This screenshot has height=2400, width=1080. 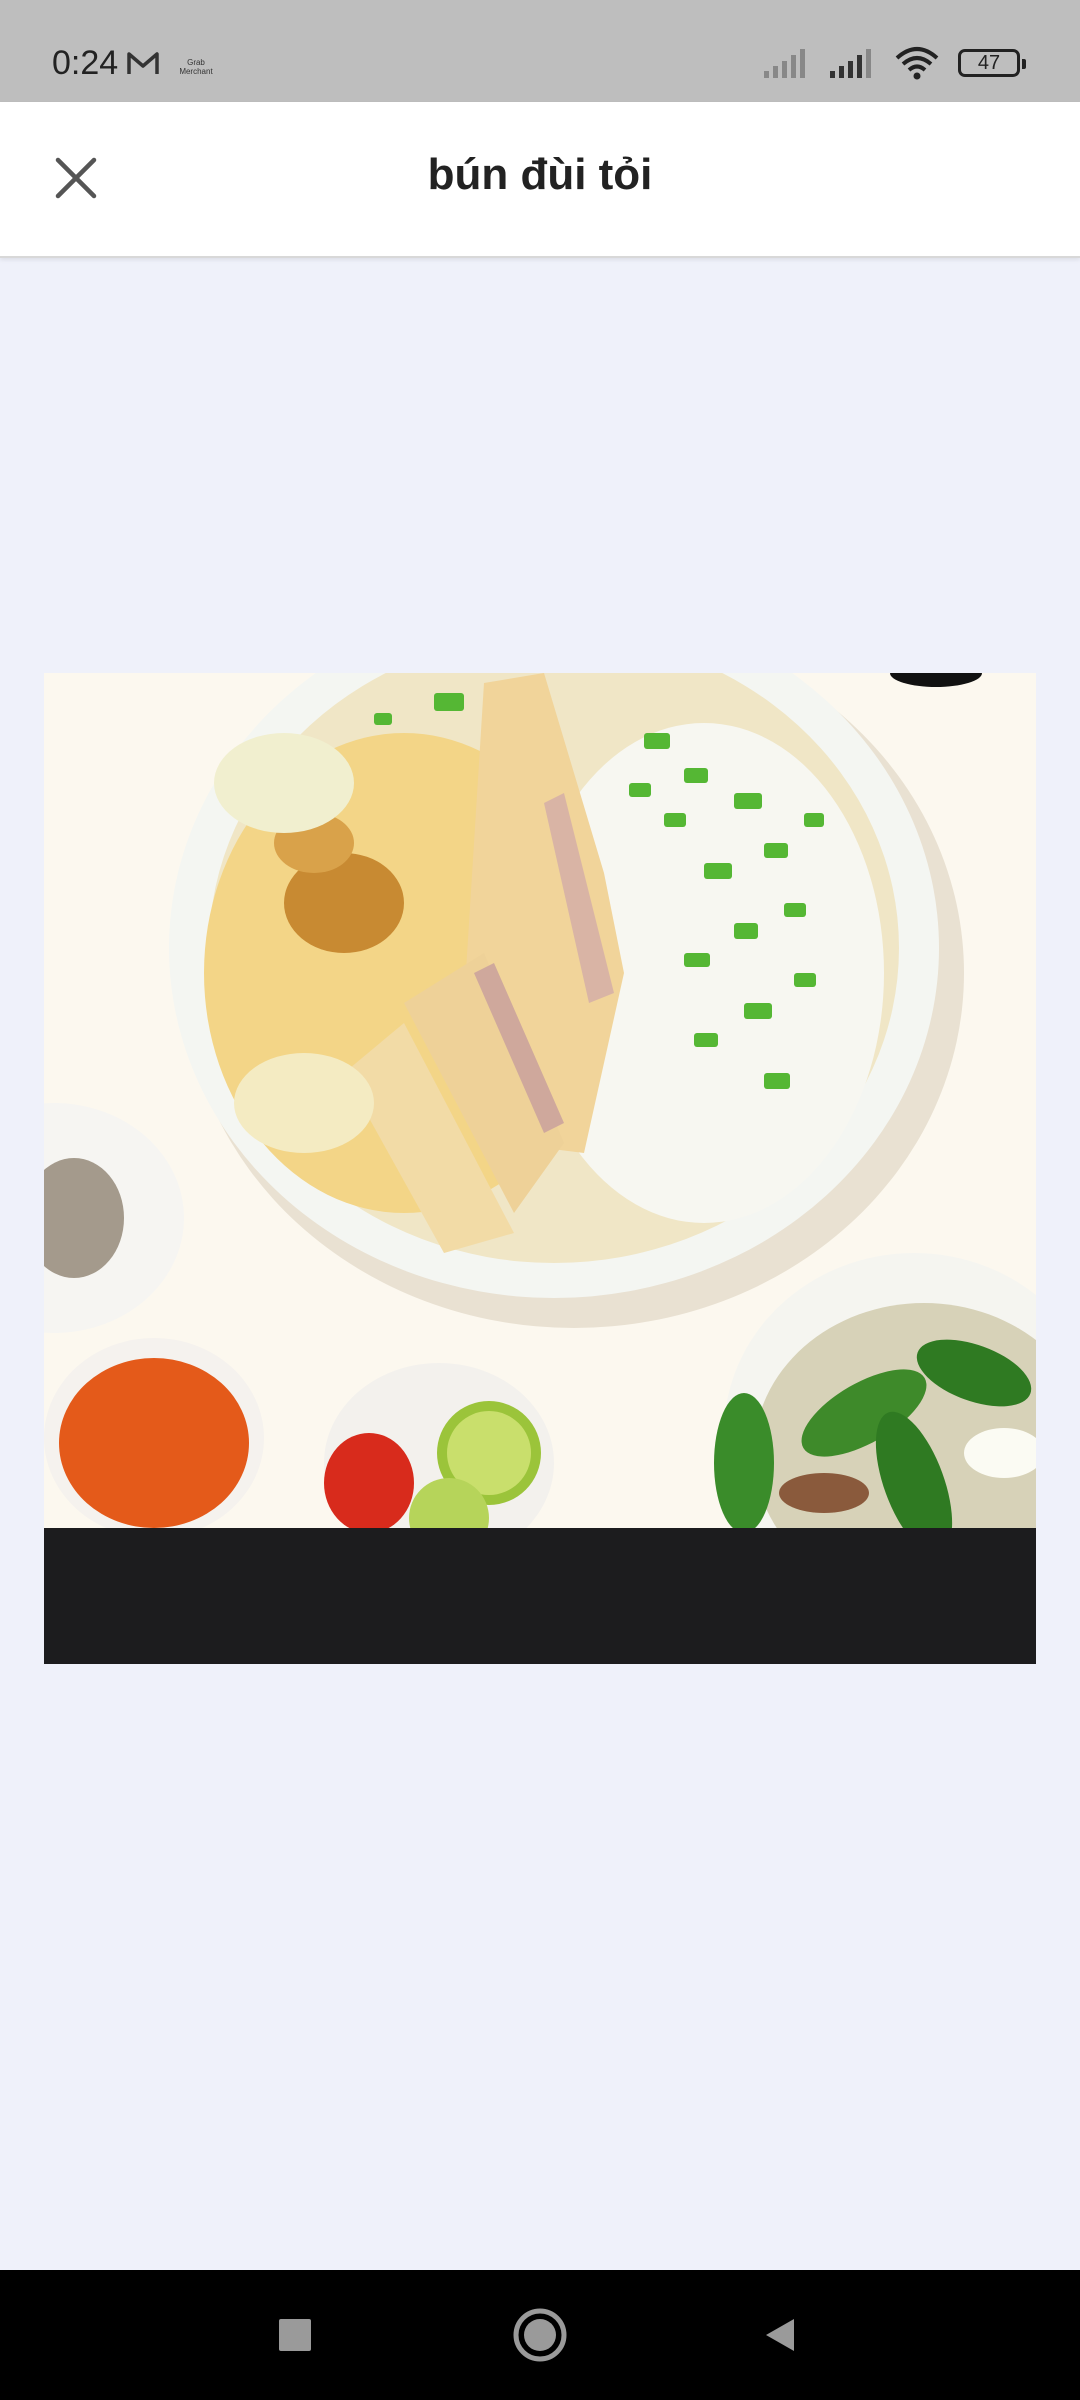 What do you see at coordinates (196, 67) in the screenshot?
I see `carrier-logo: Grab Merchant` at bounding box center [196, 67].